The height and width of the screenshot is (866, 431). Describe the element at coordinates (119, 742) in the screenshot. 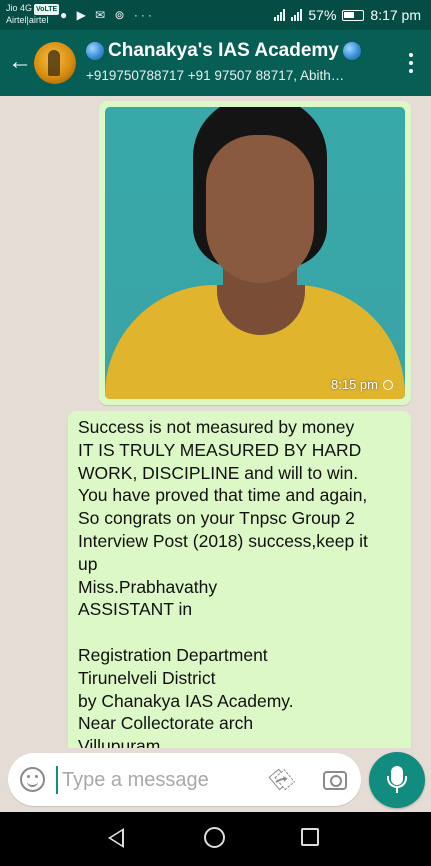

I see `message-line: Villupuram` at that location.